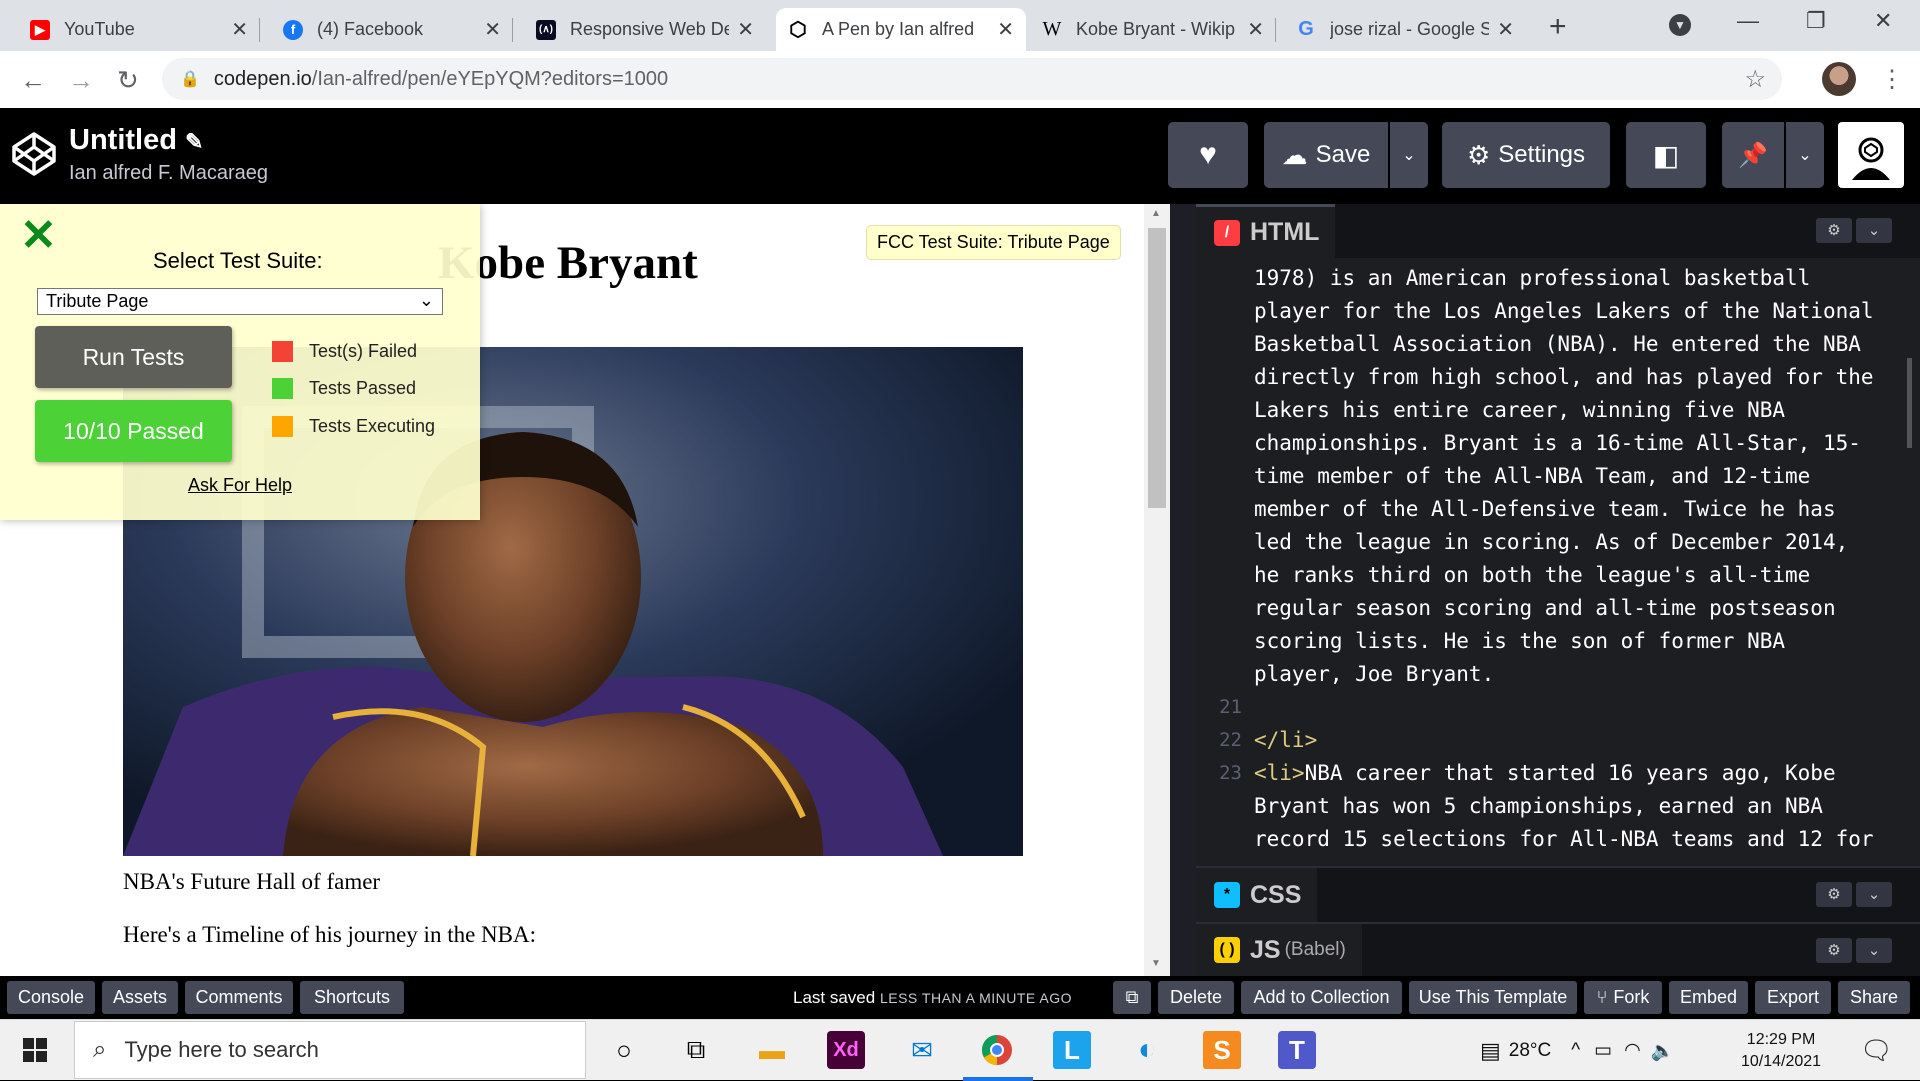 This screenshot has height=1081, width=1920. Describe the element at coordinates (1526, 155) in the screenshot. I see `settings-button: ⚙ Settings` at that location.